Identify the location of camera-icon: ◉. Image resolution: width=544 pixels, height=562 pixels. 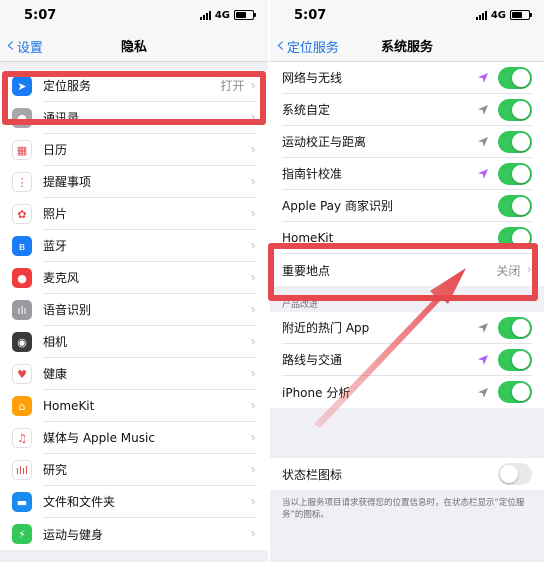
(22, 342).